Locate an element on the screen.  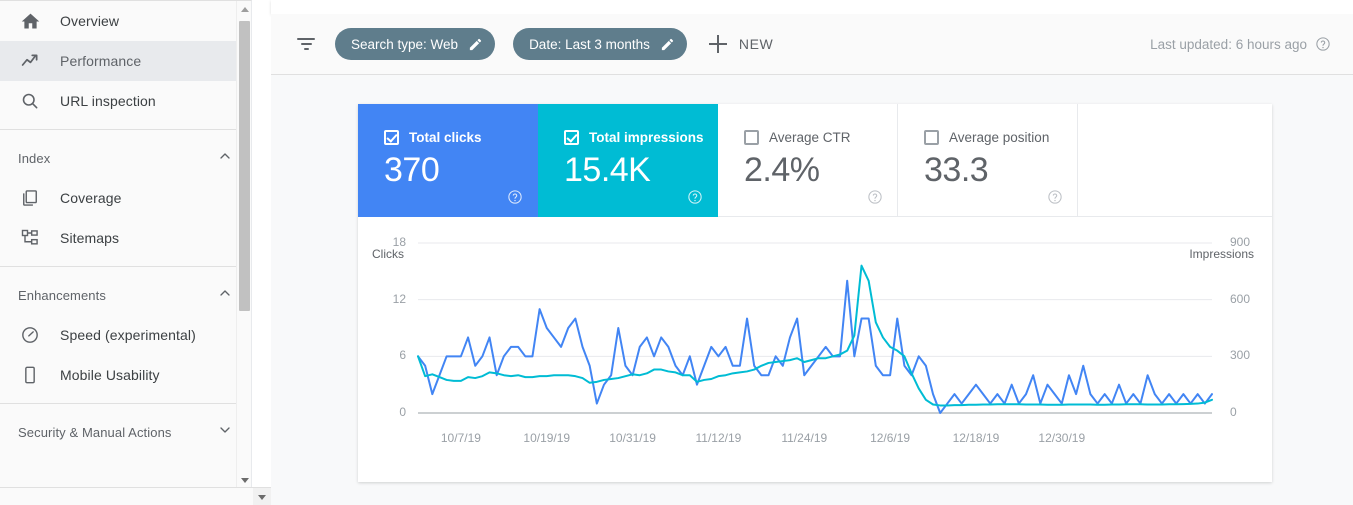
sitemap-icon is located at coordinates (30, 238).